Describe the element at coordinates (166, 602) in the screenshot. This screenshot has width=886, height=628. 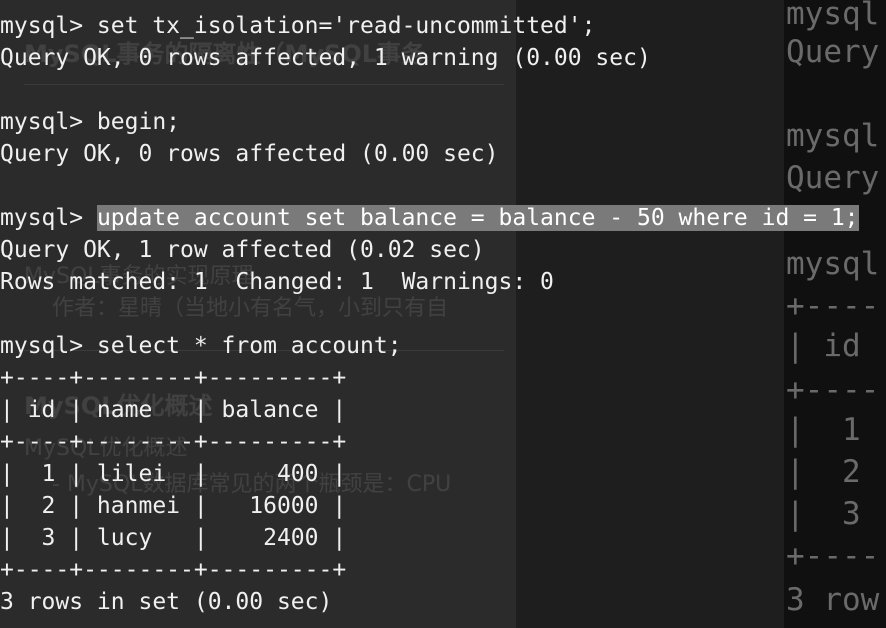
I see `terminal-line: 3 rows in set (0.00 sec)` at that location.